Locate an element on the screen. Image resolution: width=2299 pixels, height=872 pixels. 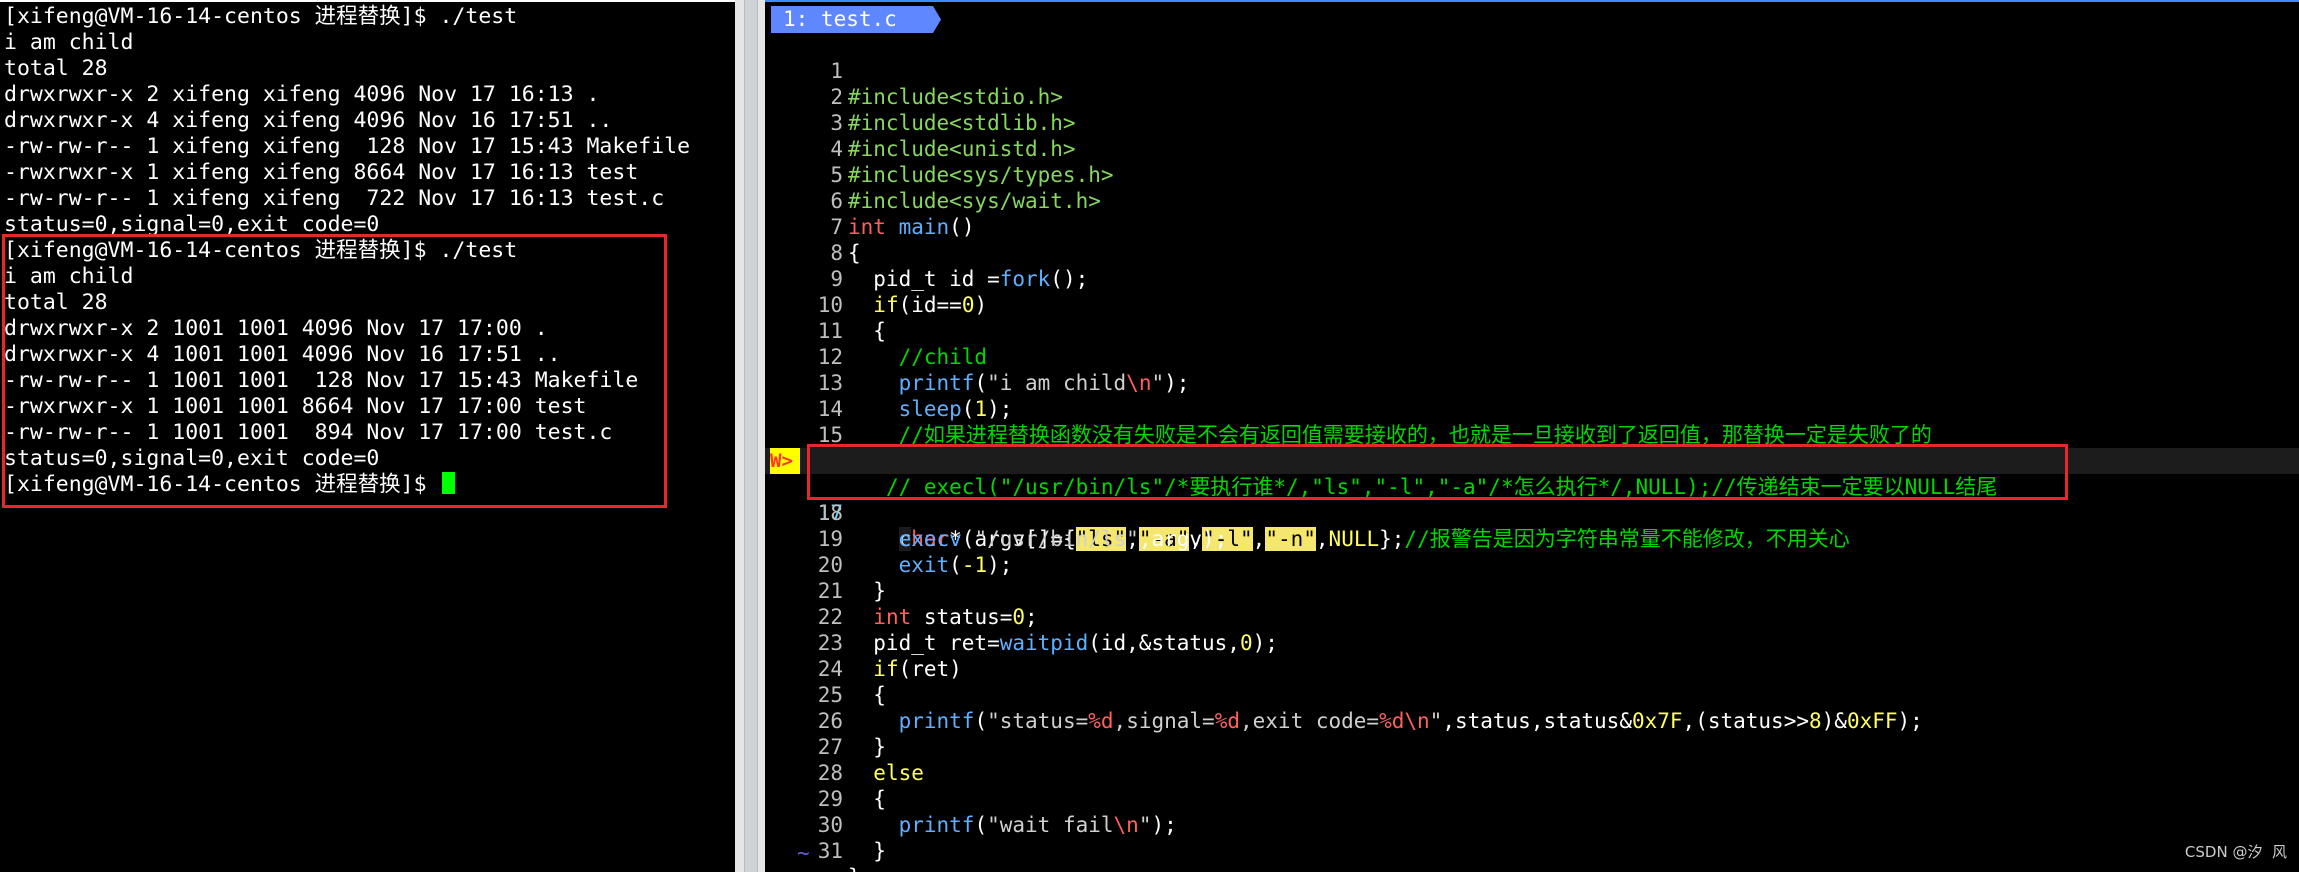
code-line: 31 } is located at coordinates (1532, 842).